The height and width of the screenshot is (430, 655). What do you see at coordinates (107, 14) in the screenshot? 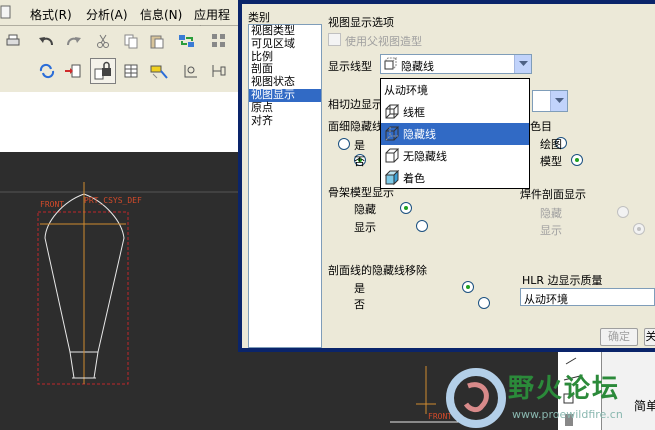
I see `menu-analysis: 分析(A)` at bounding box center [107, 14].